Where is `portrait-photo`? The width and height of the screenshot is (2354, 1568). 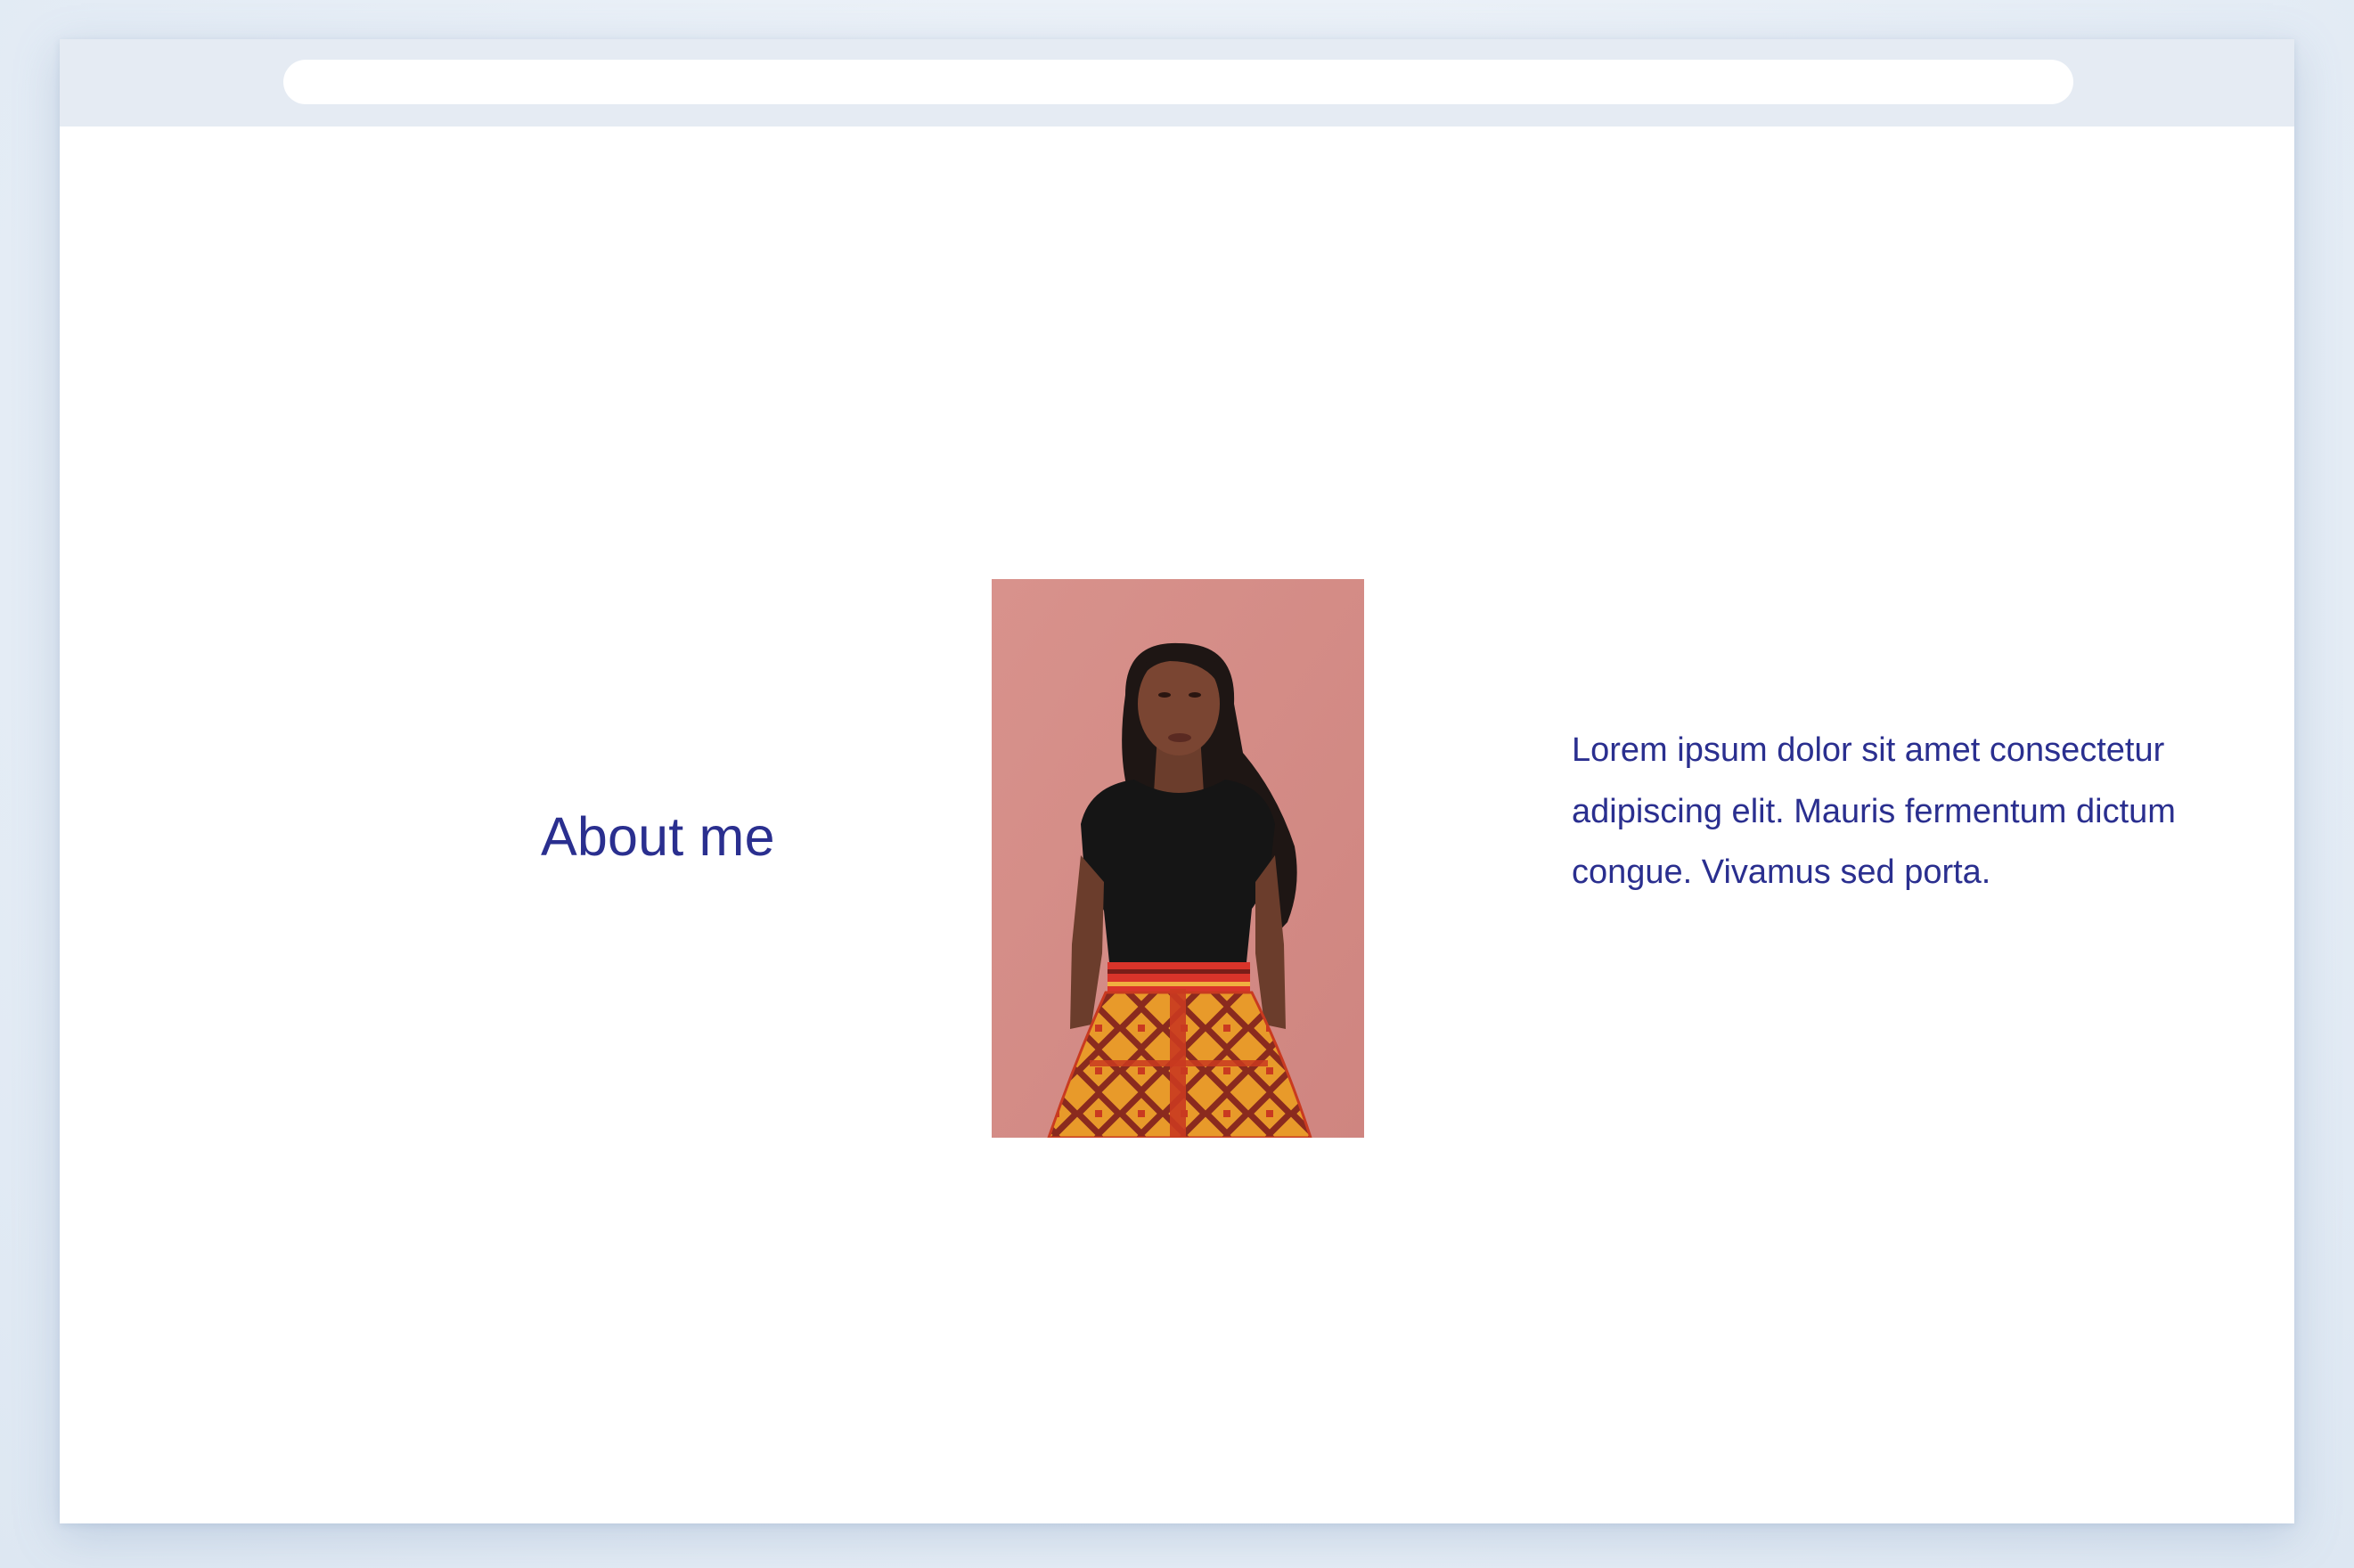
portrait-photo is located at coordinates (1178, 858).